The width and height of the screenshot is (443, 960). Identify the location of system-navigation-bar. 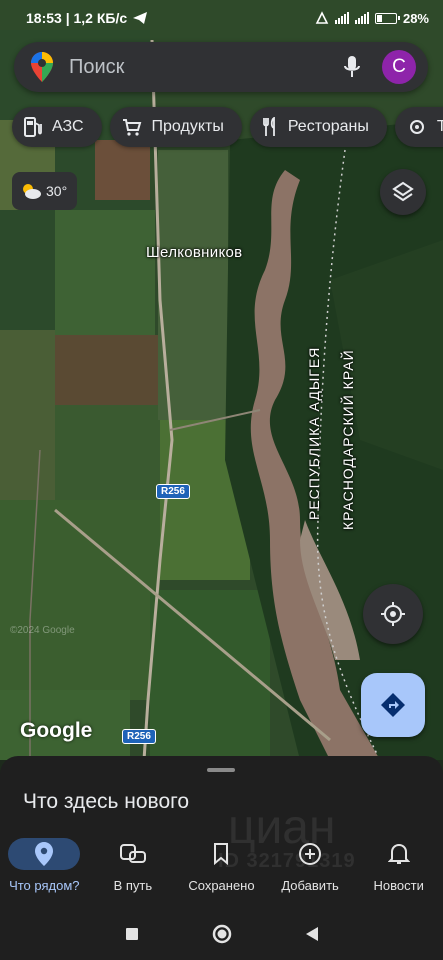
(221, 934).